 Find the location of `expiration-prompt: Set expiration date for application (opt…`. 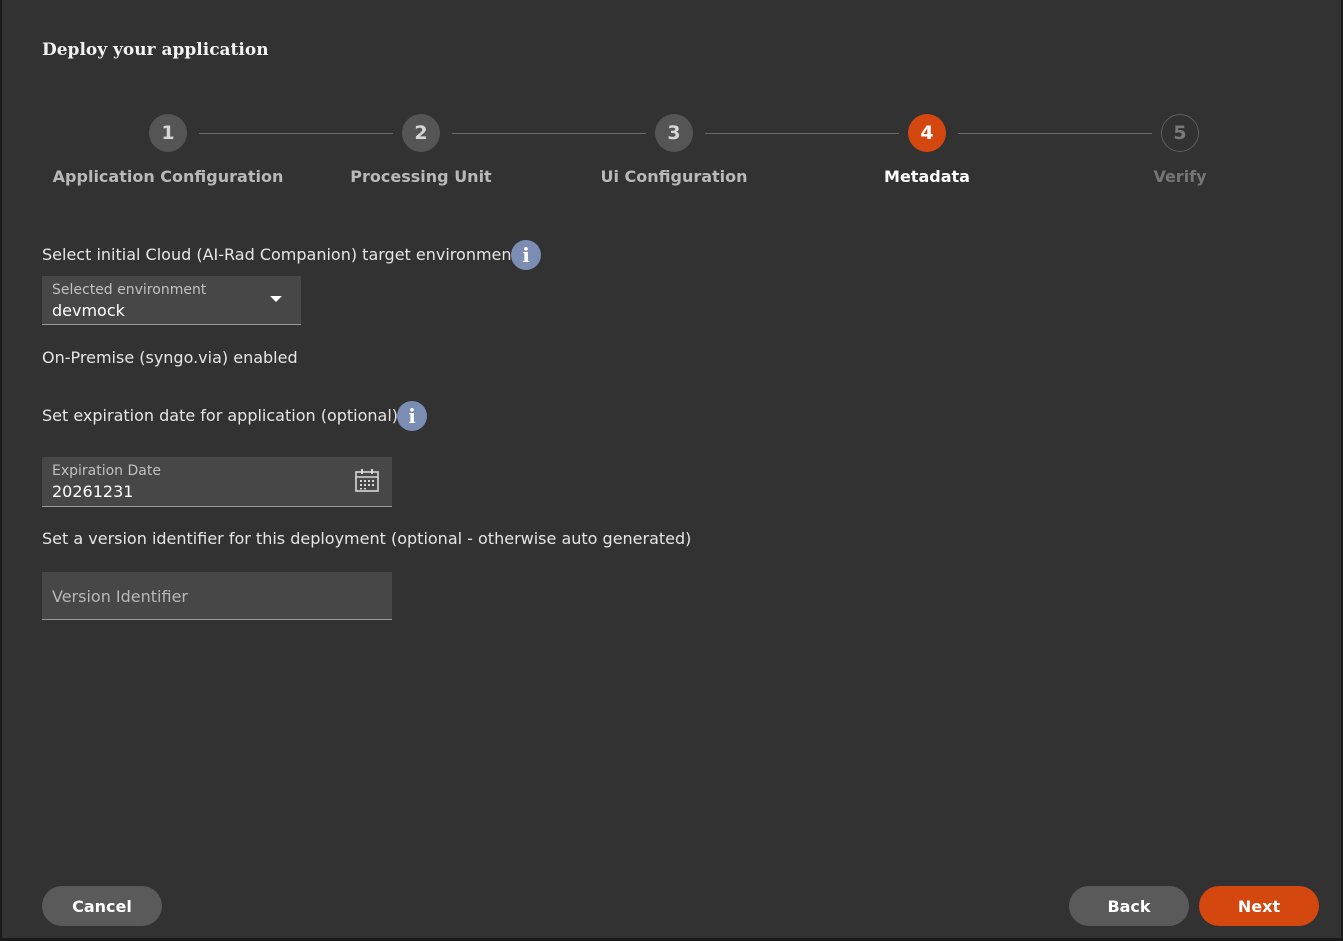

expiration-prompt: Set expiration date for application (opt… is located at coordinates (220, 415).